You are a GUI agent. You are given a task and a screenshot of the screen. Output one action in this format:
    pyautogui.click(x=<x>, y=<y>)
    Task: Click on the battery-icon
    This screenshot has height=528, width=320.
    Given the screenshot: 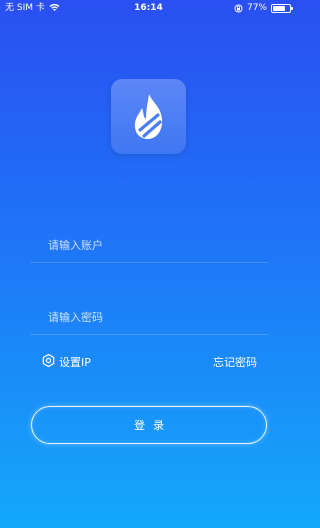 What is the action you would take?
    pyautogui.click(x=282, y=8)
    